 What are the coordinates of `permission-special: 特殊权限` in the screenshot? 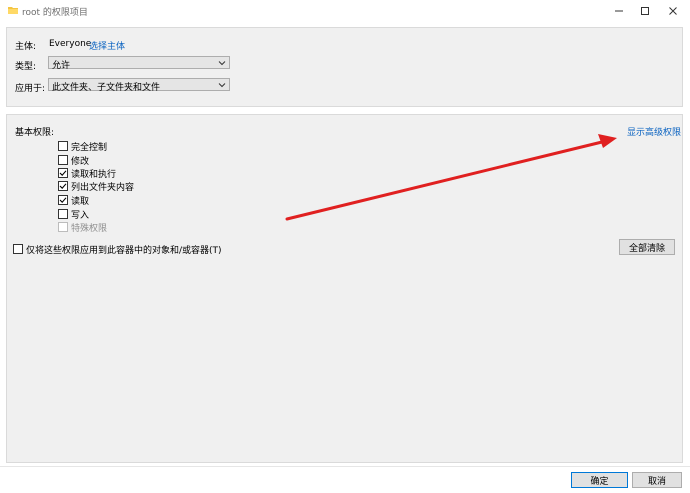 It's located at (83, 227).